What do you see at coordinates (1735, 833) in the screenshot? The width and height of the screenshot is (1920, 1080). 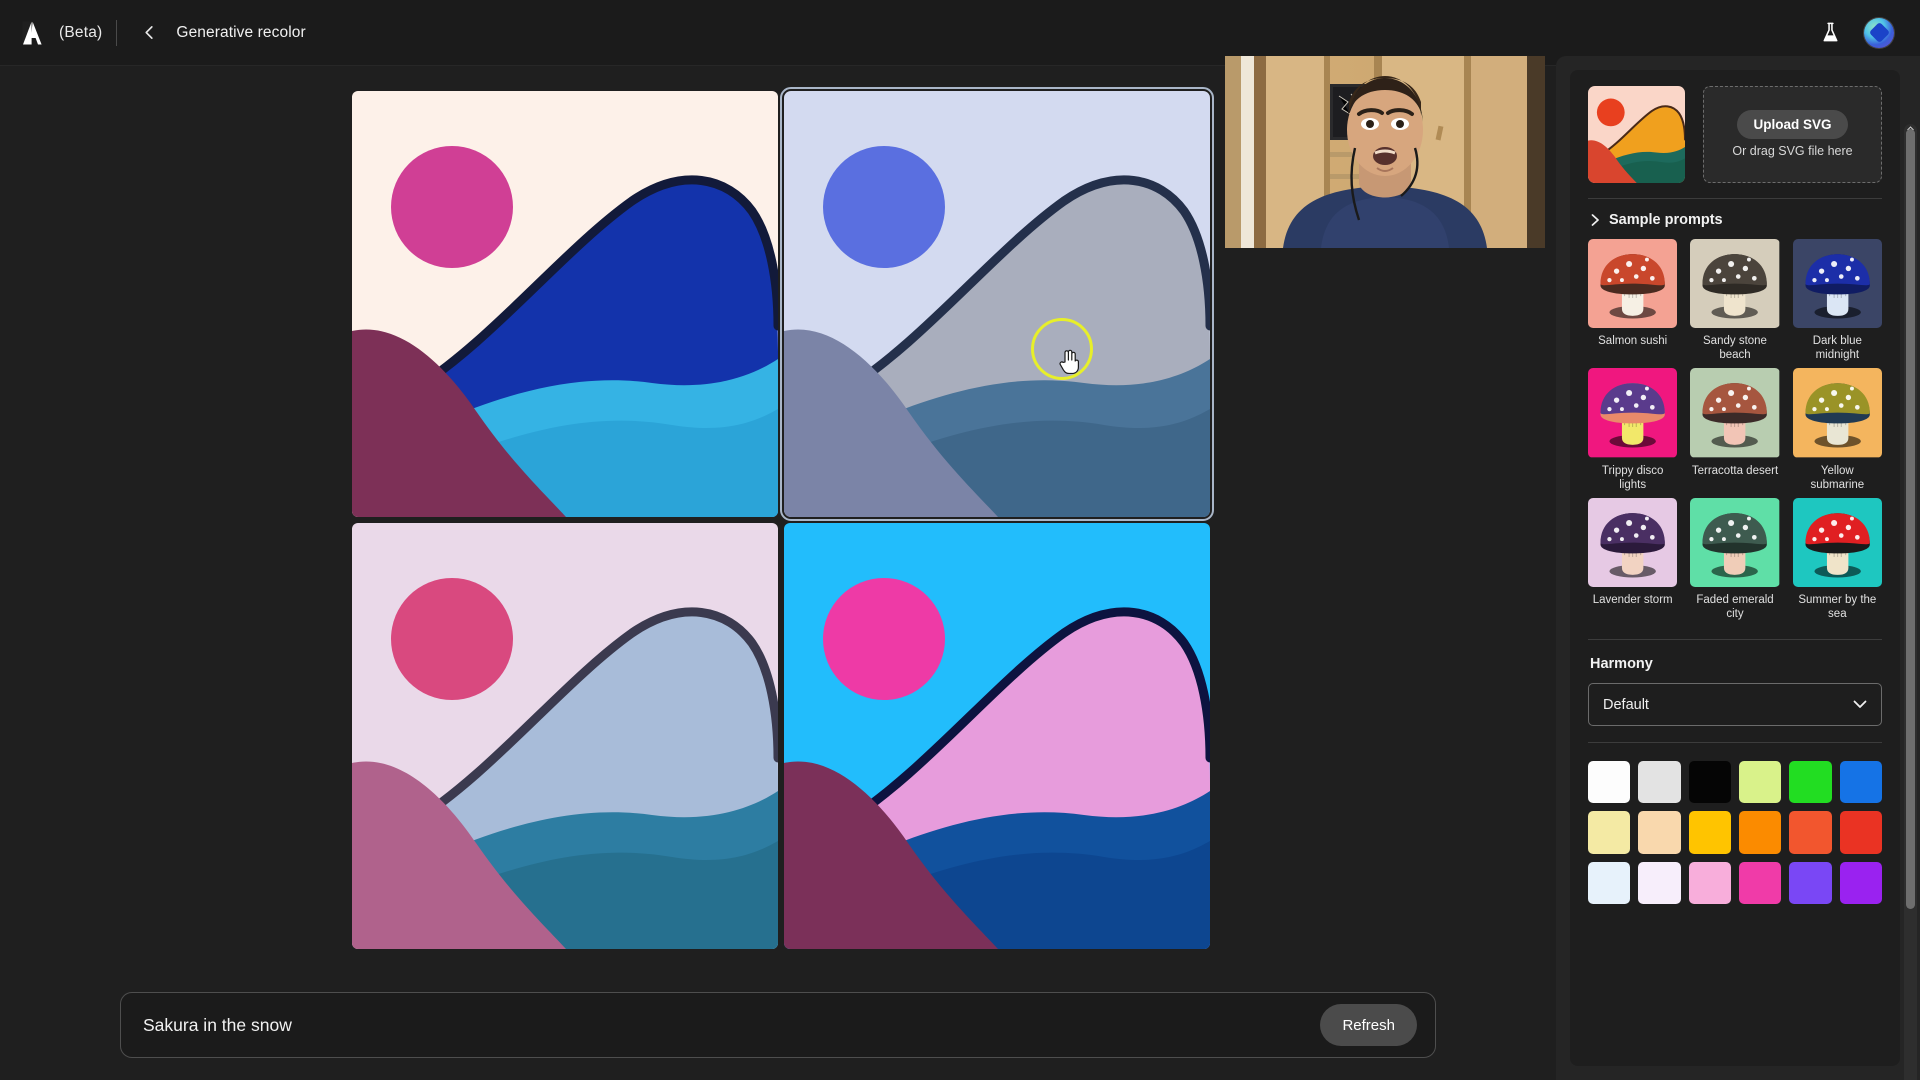 I see `color-swatch-grid` at bounding box center [1735, 833].